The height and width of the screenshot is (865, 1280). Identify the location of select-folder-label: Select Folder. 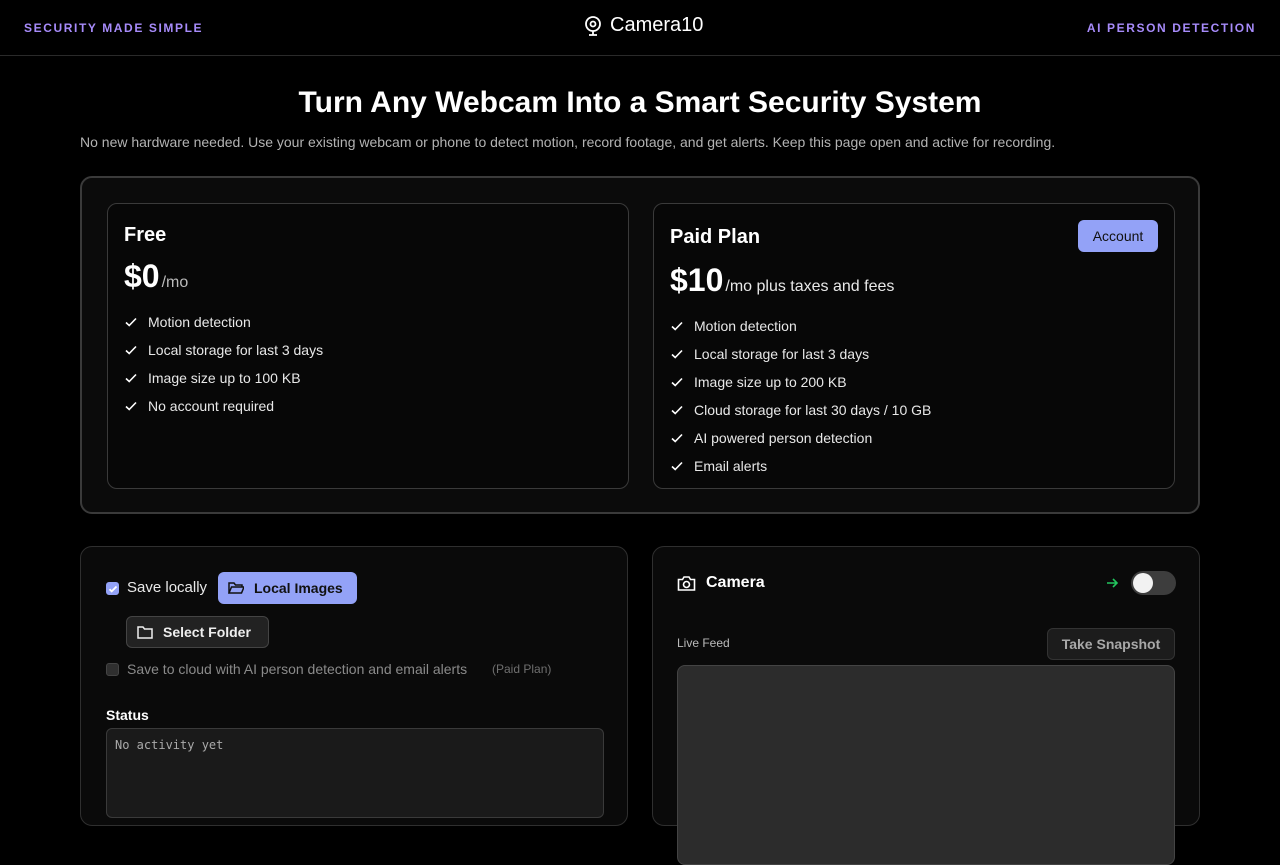
(207, 632).